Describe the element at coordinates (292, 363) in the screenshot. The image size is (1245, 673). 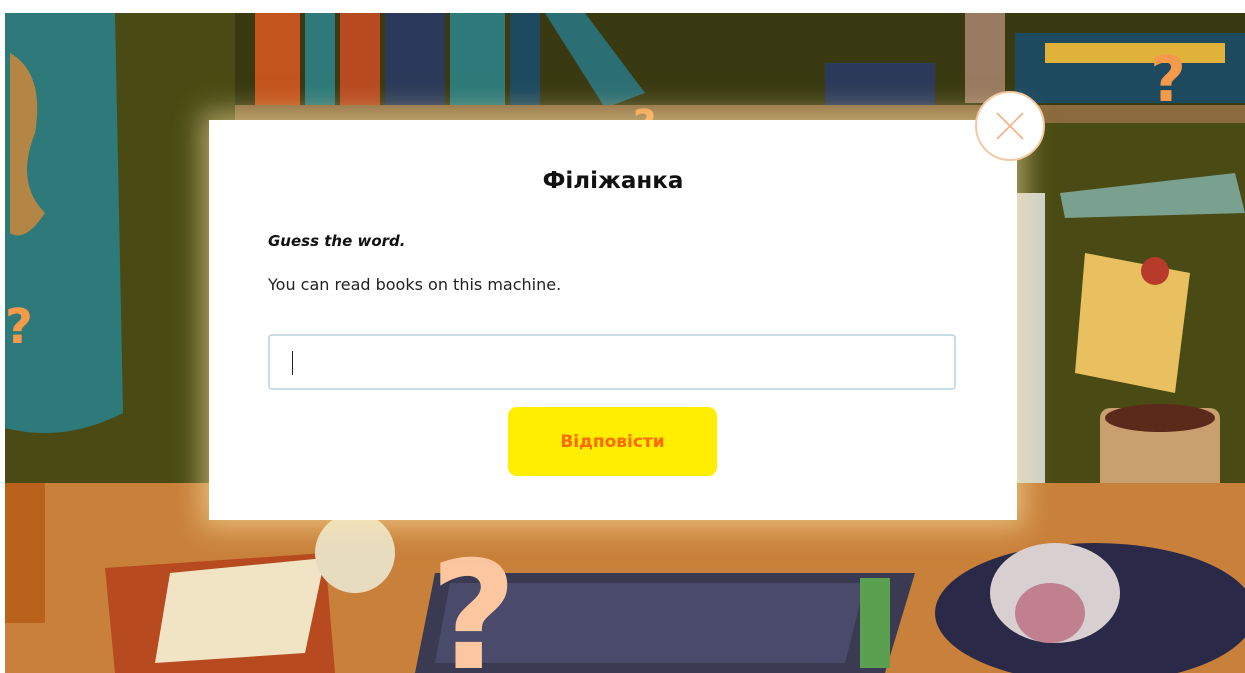
I see `text-caret` at that location.